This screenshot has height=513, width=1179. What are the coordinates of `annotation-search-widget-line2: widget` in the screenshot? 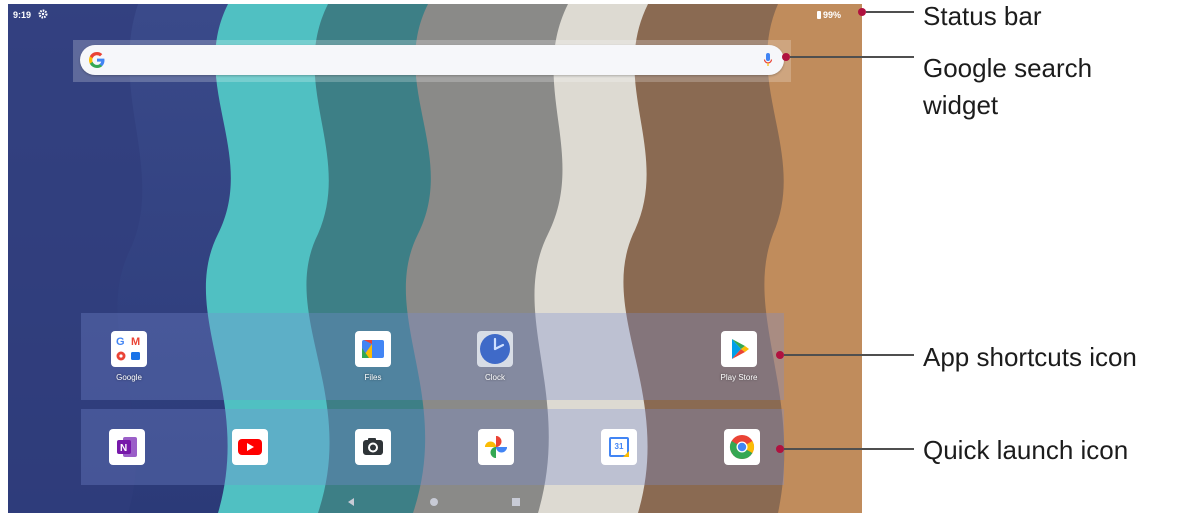 It's located at (961, 105).